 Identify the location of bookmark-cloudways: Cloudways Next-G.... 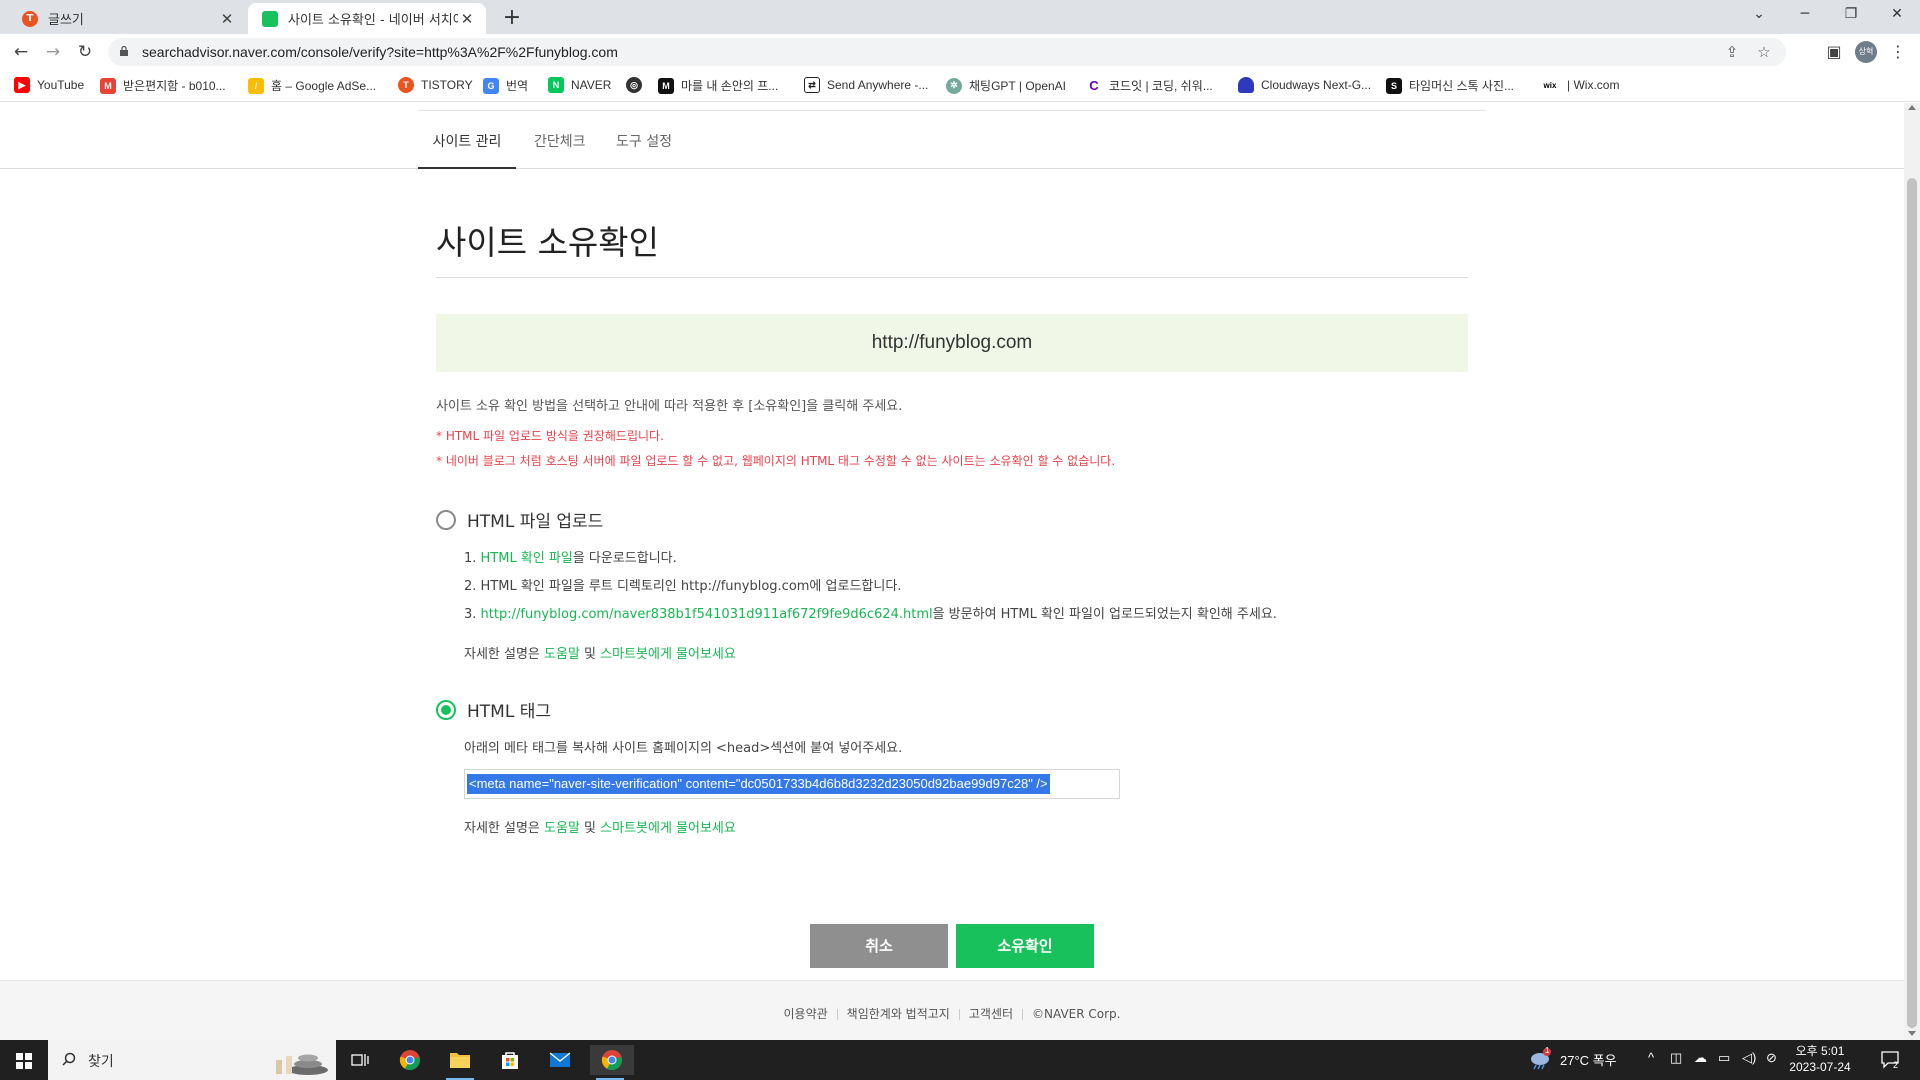
(1304, 85).